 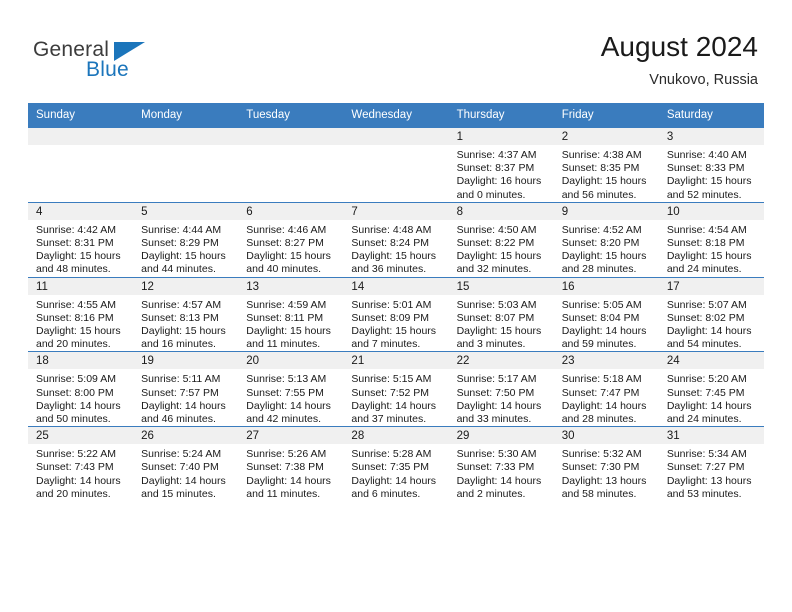 I want to click on sunrise-time: Sunrise: 4:54 AM, so click(x=706, y=229).